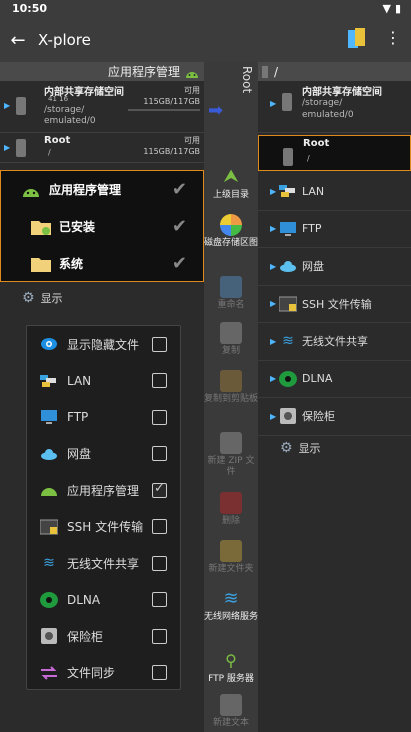 The image size is (411, 732). What do you see at coordinates (231, 598) in the screenshot?
I see `wifi-icon: ≋` at bounding box center [231, 598].